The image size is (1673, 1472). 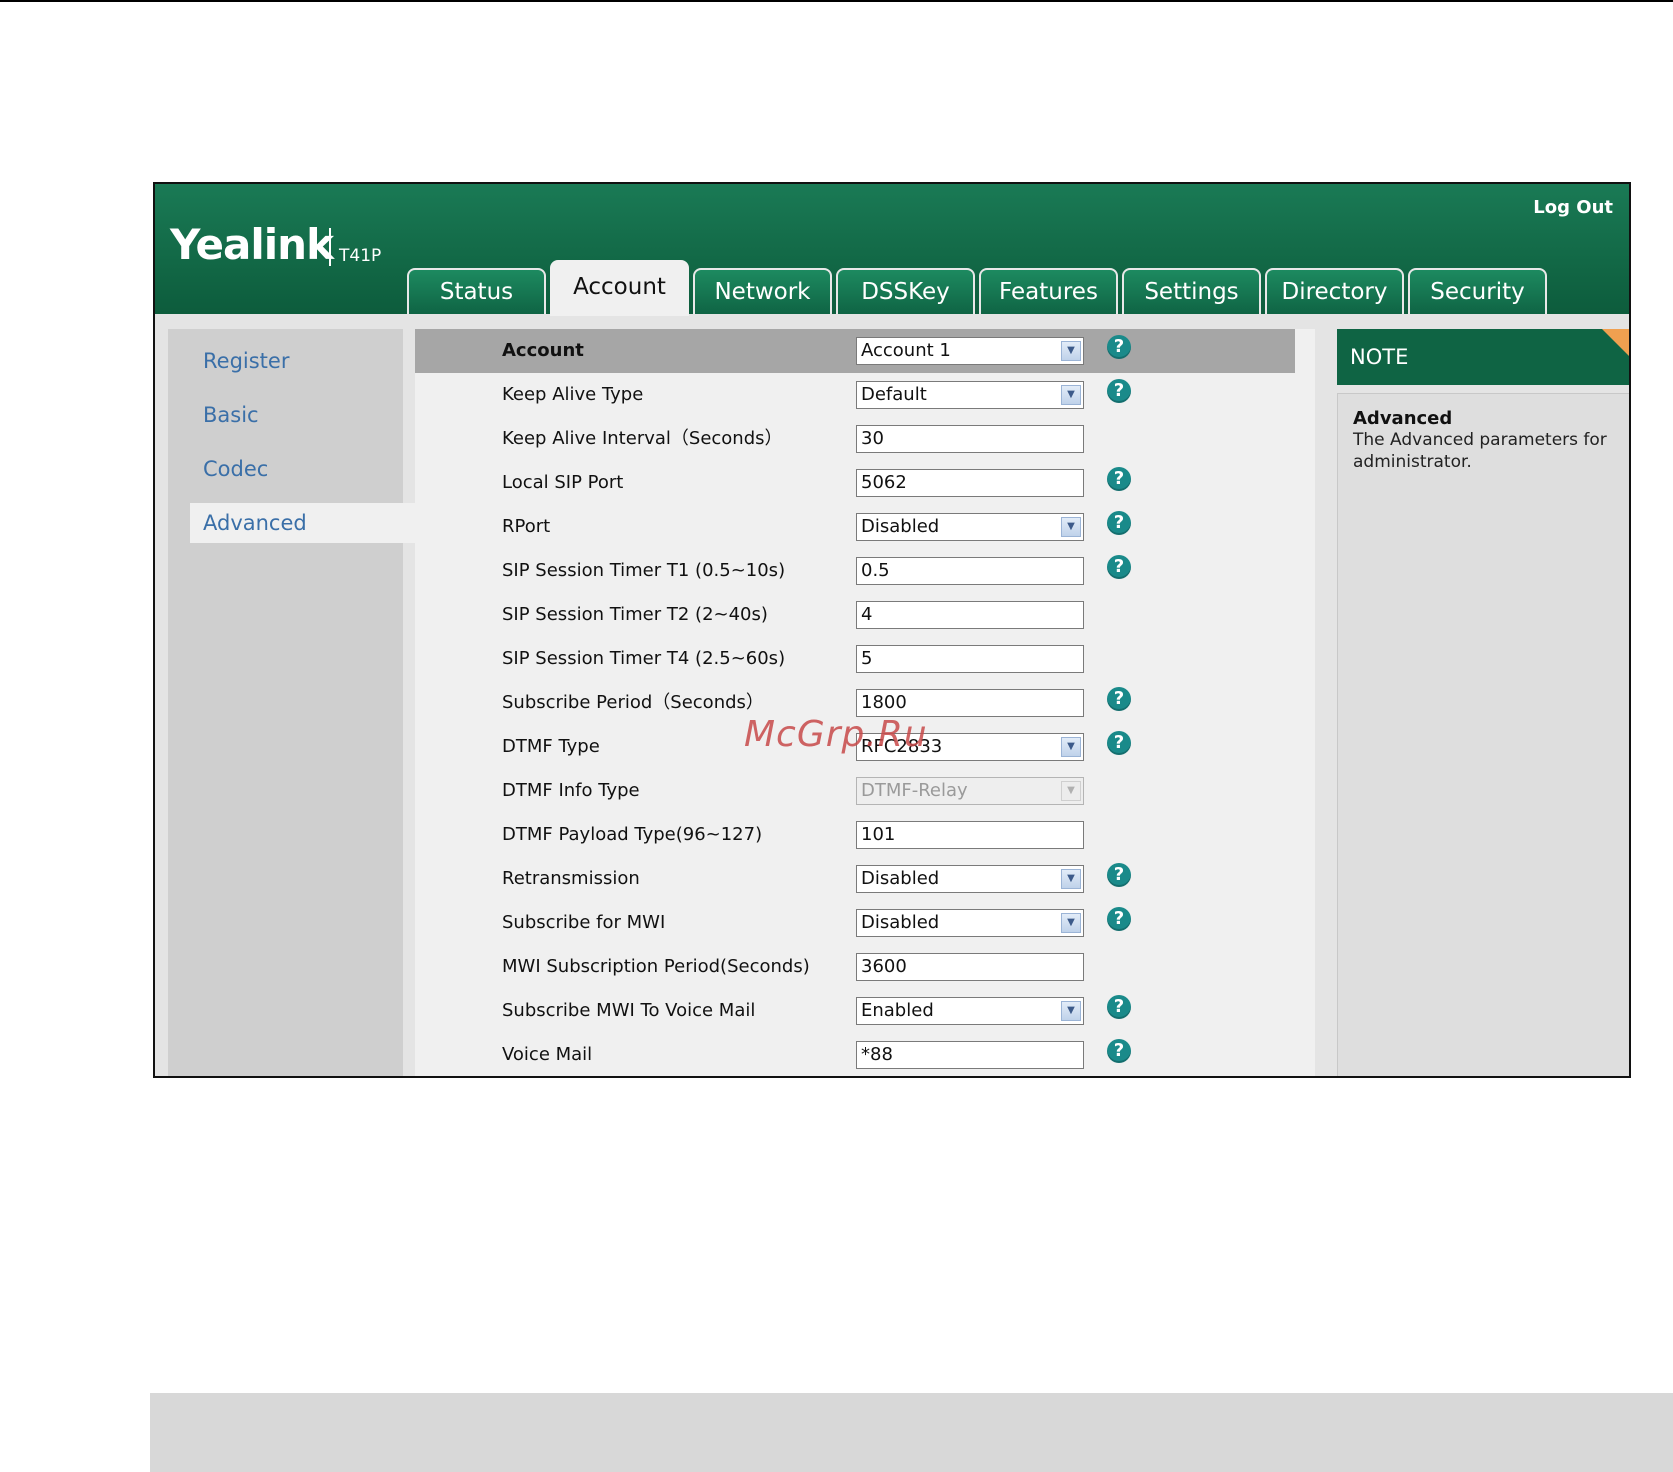 What do you see at coordinates (629, 1010) in the screenshot?
I see `mwi-voice-mail-label: Subscribe MWI To Voice Mail` at bounding box center [629, 1010].